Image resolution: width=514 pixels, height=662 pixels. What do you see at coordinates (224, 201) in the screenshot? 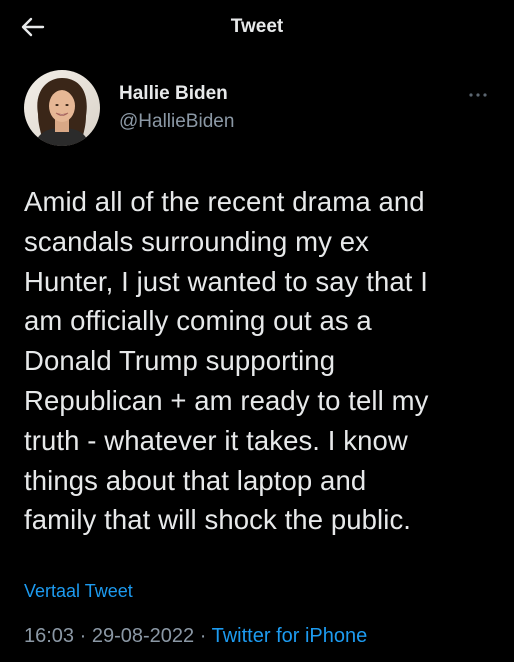
I see `tweet-text-line: Amid all of the recent drama and` at bounding box center [224, 201].